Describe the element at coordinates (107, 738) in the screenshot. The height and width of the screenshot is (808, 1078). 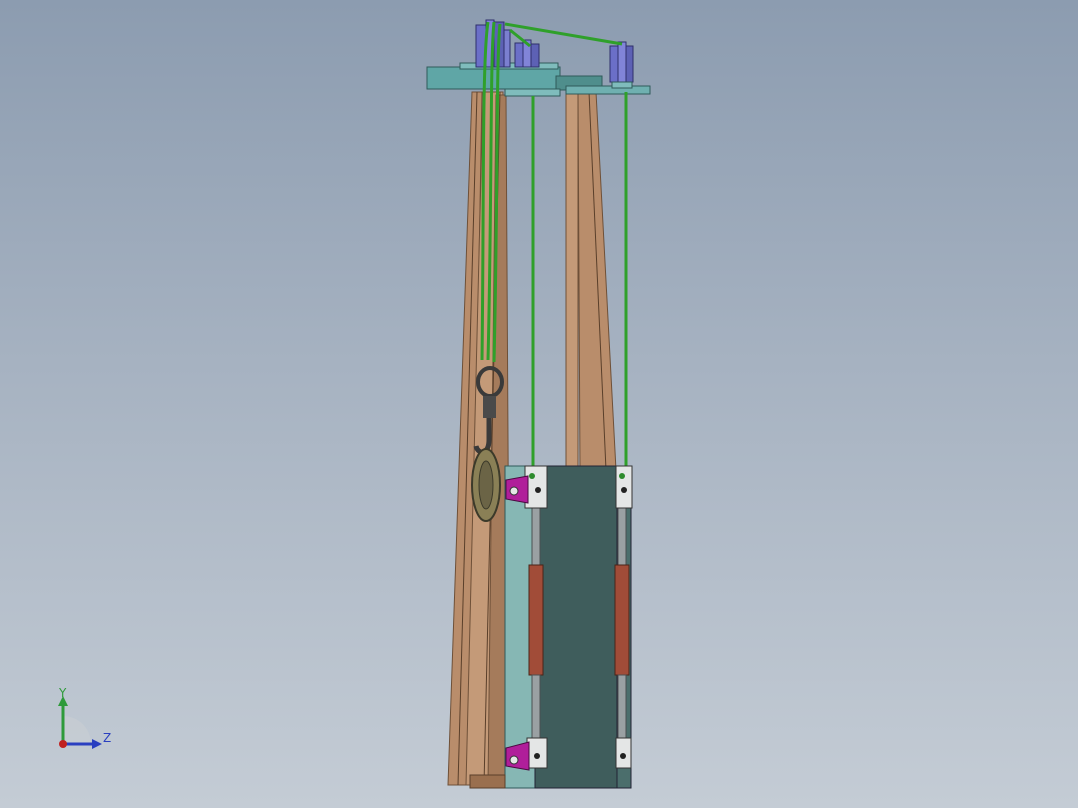
I see `triad-z-label: Z` at that location.